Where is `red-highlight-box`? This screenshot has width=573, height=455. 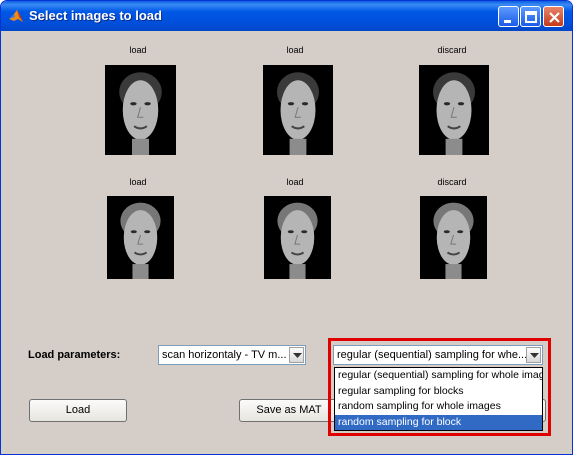
red-highlight-box is located at coordinates (439, 387).